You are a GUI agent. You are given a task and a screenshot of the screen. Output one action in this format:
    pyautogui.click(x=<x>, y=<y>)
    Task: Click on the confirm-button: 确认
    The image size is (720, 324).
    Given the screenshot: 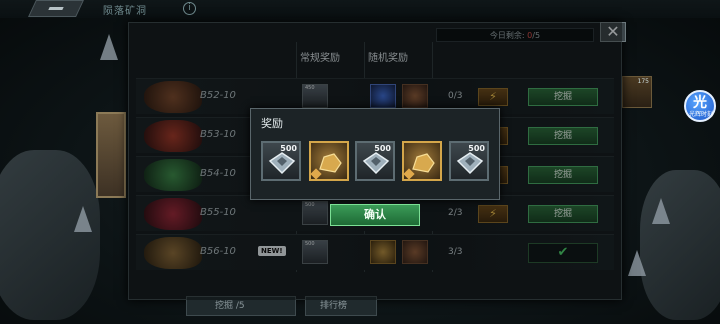 What is the action you would take?
    pyautogui.click(x=375, y=215)
    